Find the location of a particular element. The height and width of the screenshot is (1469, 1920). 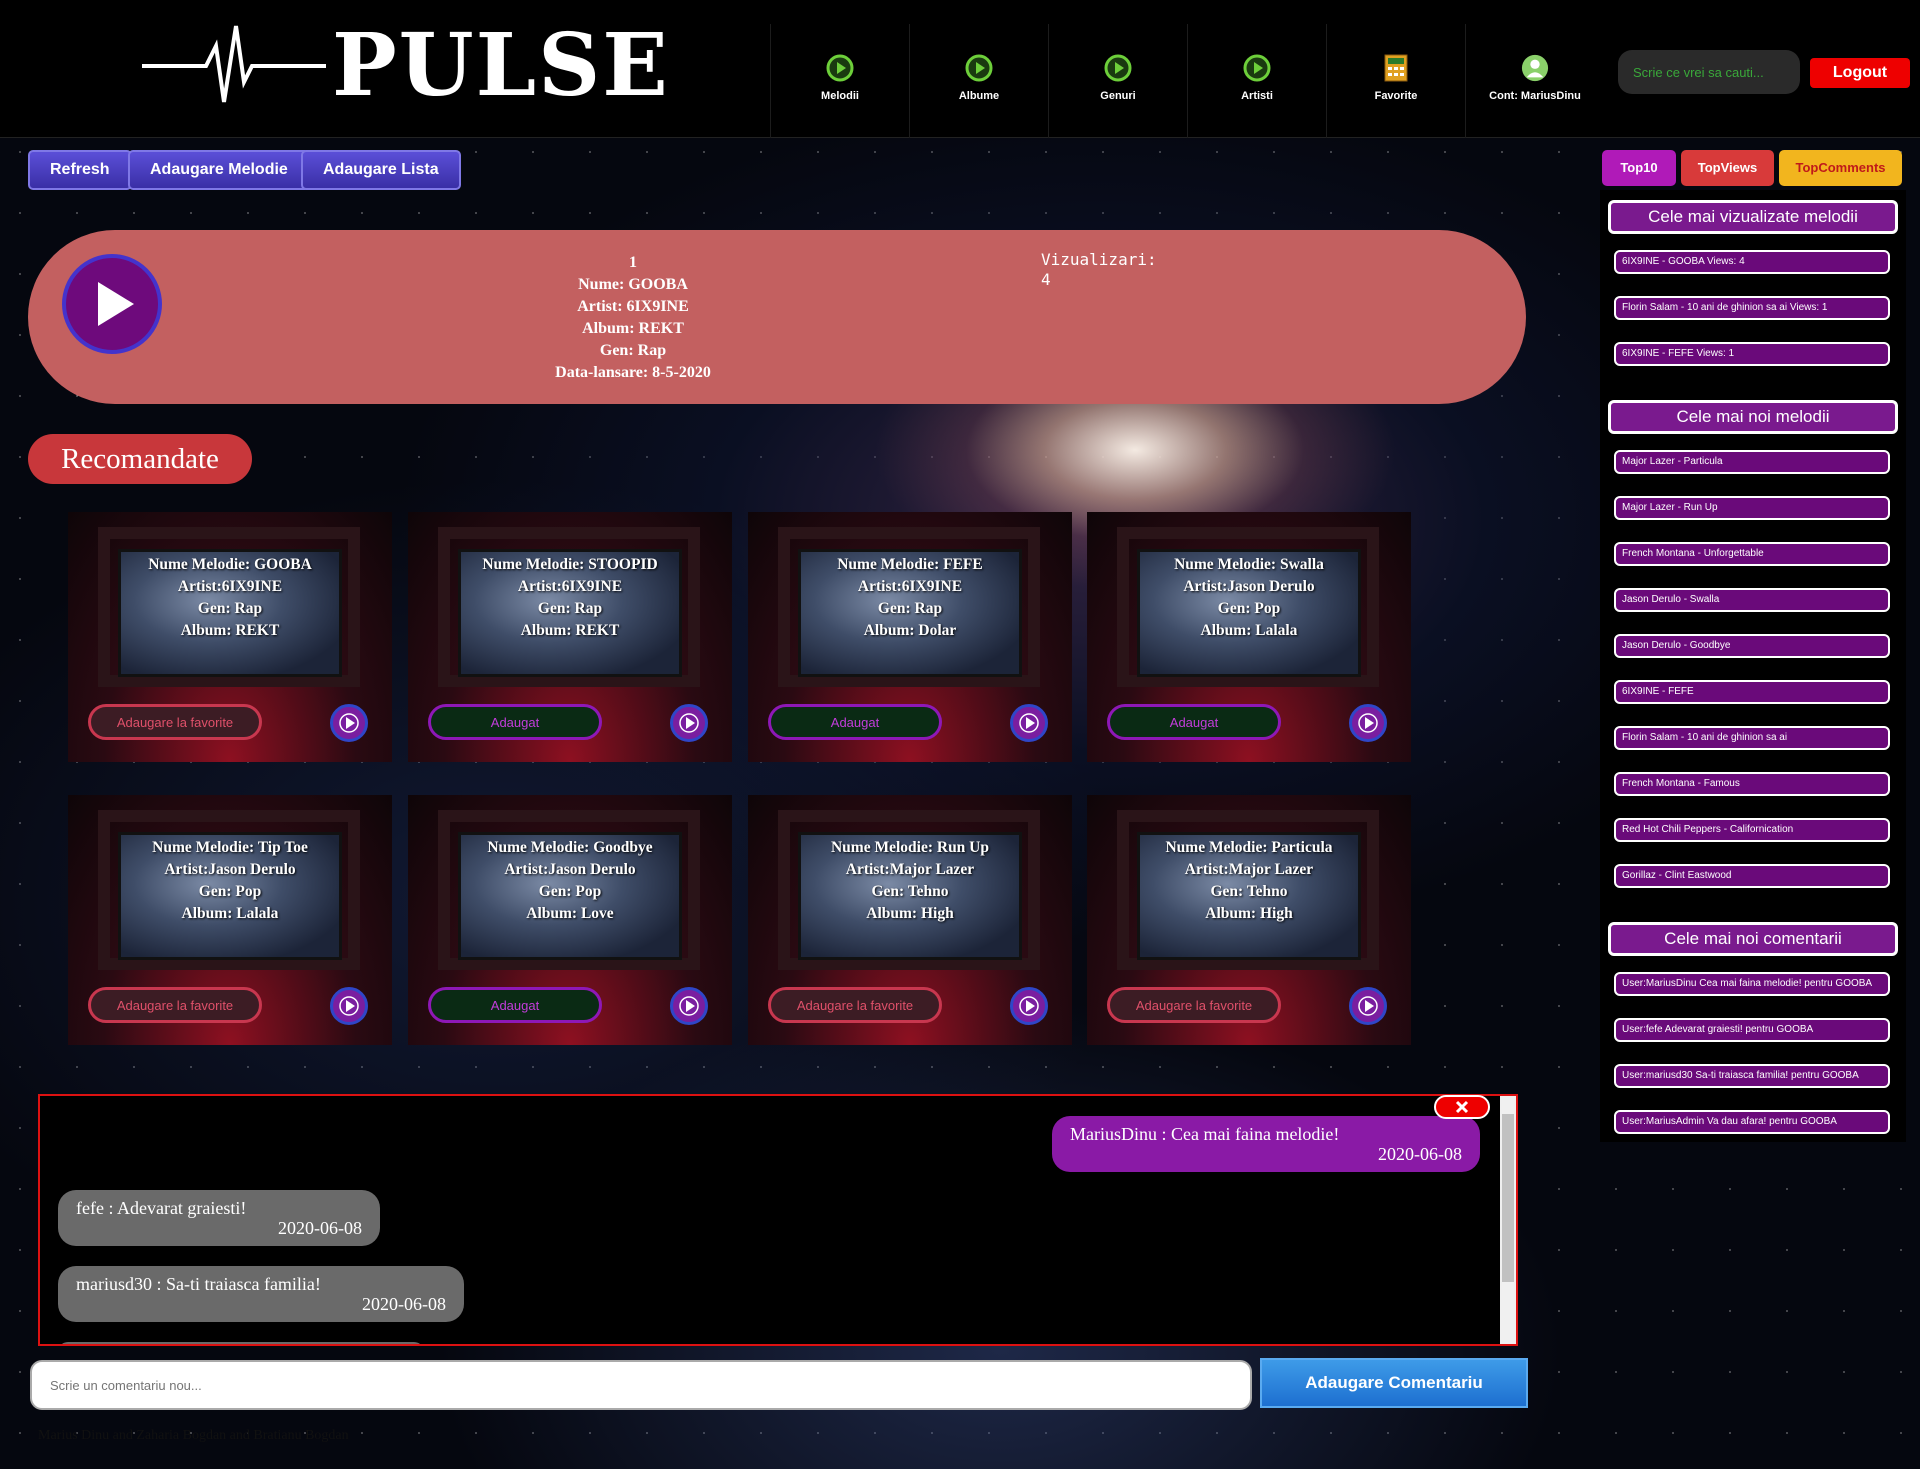

pulse-logo: PULSE is located at coordinates (405, 66).